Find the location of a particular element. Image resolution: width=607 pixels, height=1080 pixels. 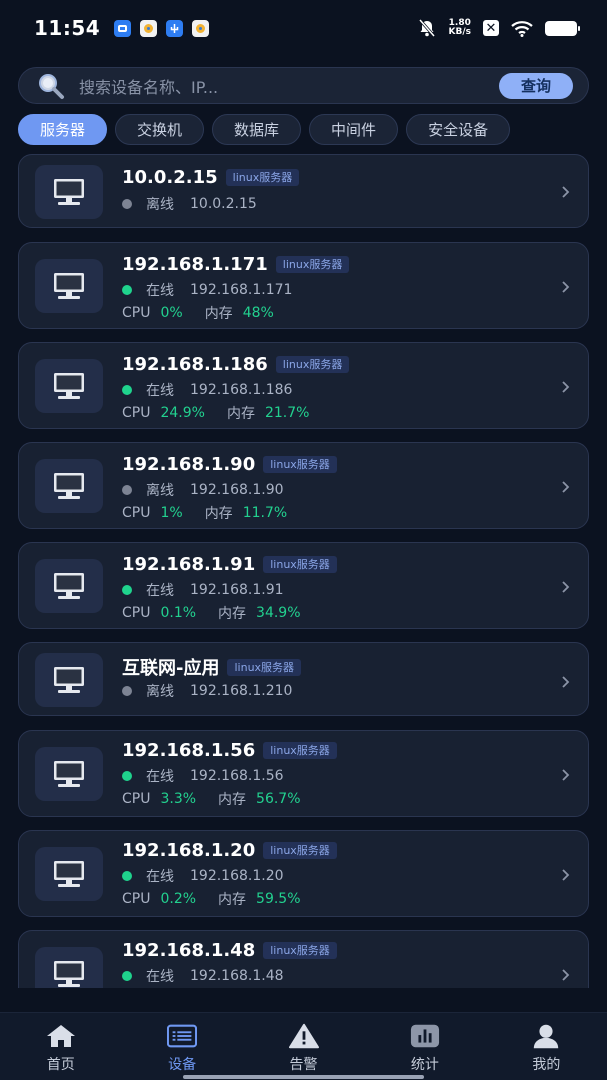

nav-devices: 设备 is located at coordinates (181, 1046).